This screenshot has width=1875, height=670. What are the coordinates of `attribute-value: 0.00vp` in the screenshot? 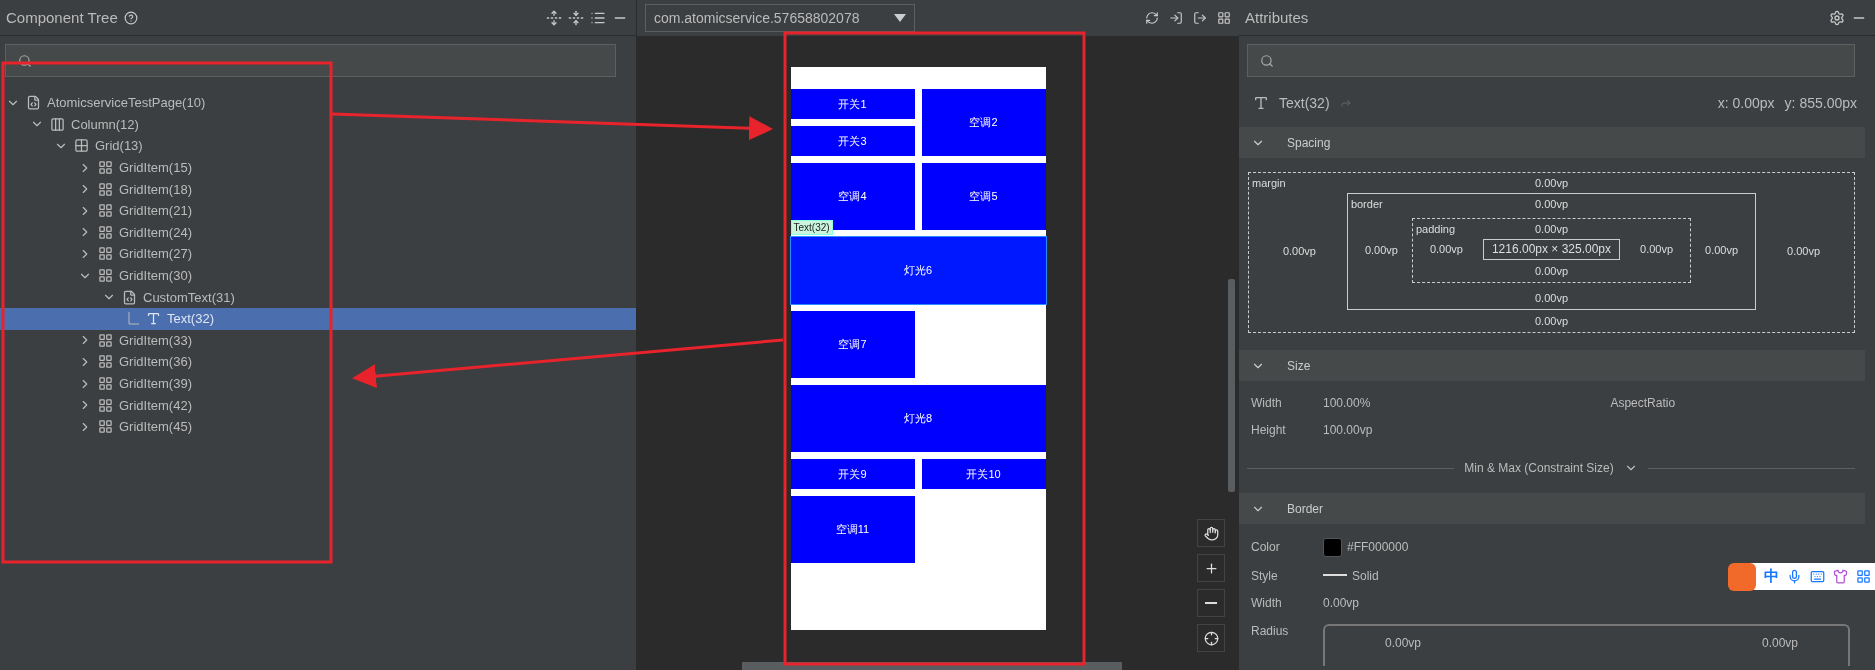 It's located at (1341, 602).